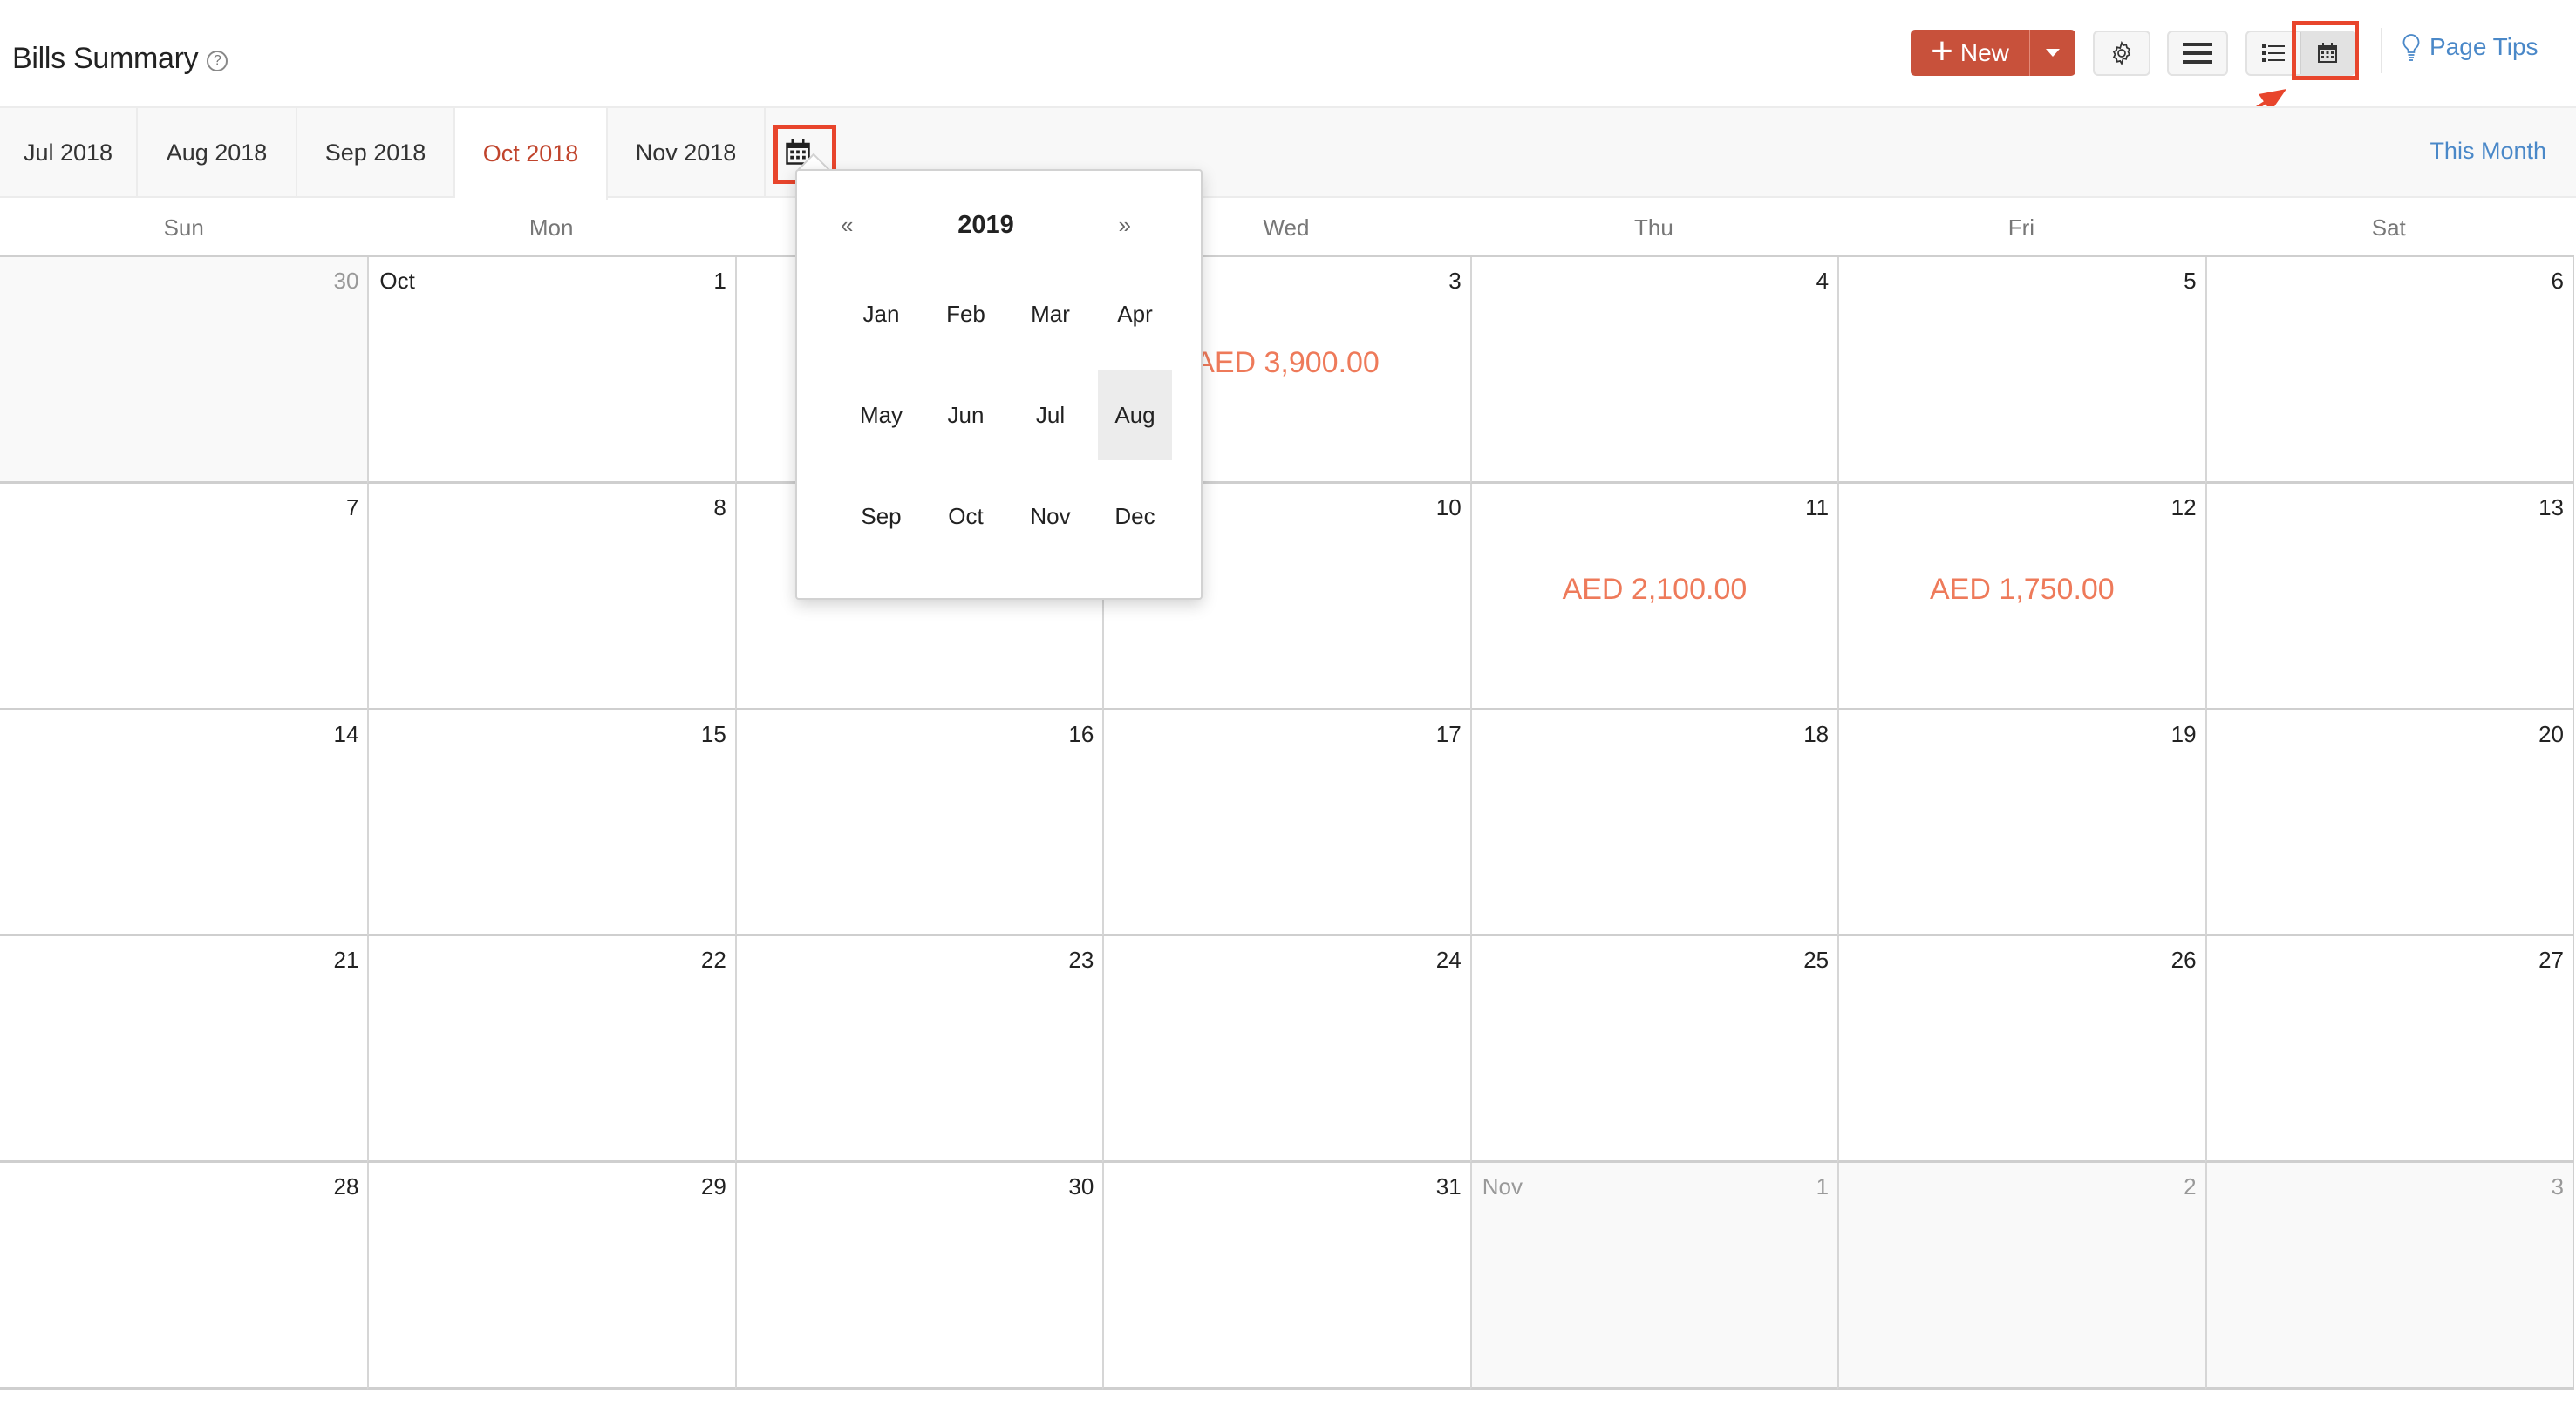 The image size is (2576, 1414). Describe the element at coordinates (2389, 1276) in the screenshot. I see `calendar-day-cell: 3` at that location.